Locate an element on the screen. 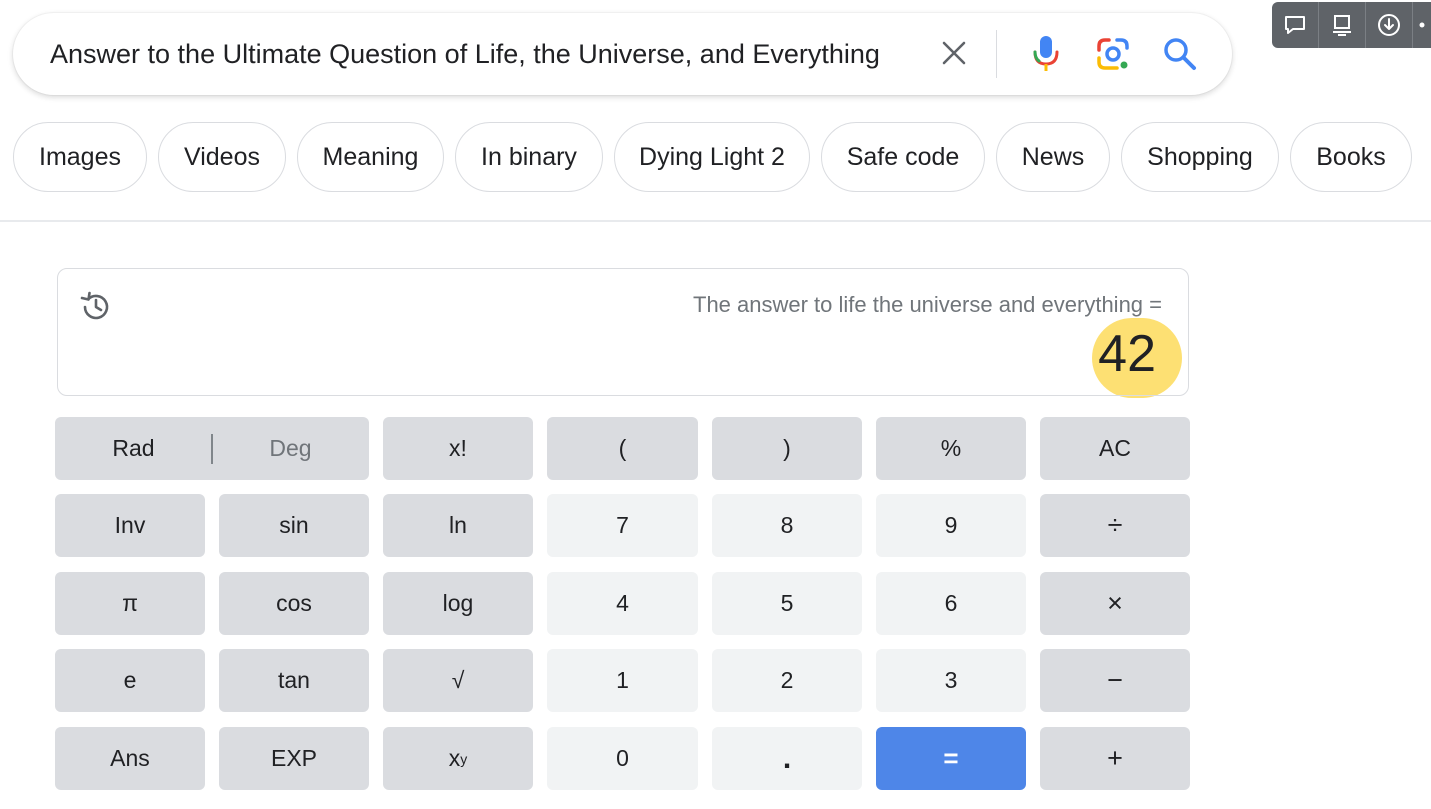 Image resolution: width=1431 pixels, height=809 pixels. download-icon is located at coordinates (1389, 25).